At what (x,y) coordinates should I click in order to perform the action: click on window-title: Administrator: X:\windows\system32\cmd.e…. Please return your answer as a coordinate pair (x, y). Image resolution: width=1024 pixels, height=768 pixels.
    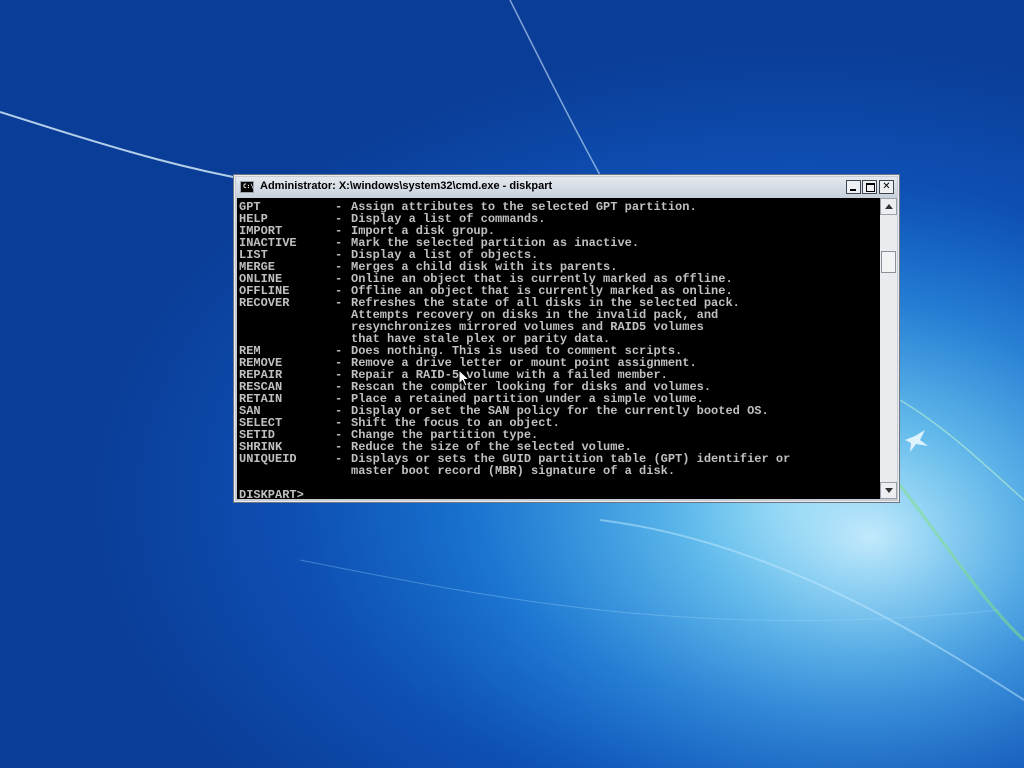
    Looking at the image, I should click on (406, 186).